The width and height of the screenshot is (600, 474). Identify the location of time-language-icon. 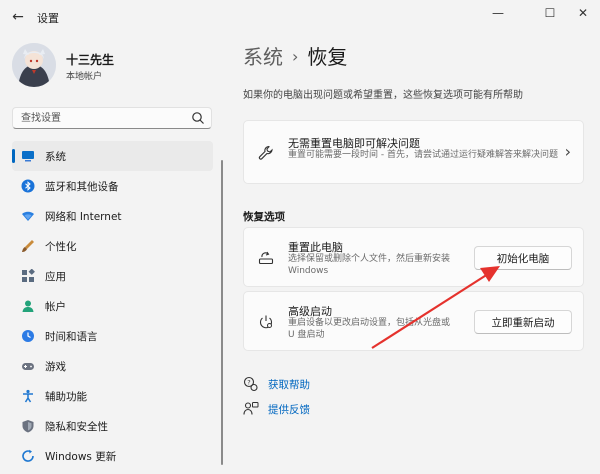
(28, 336).